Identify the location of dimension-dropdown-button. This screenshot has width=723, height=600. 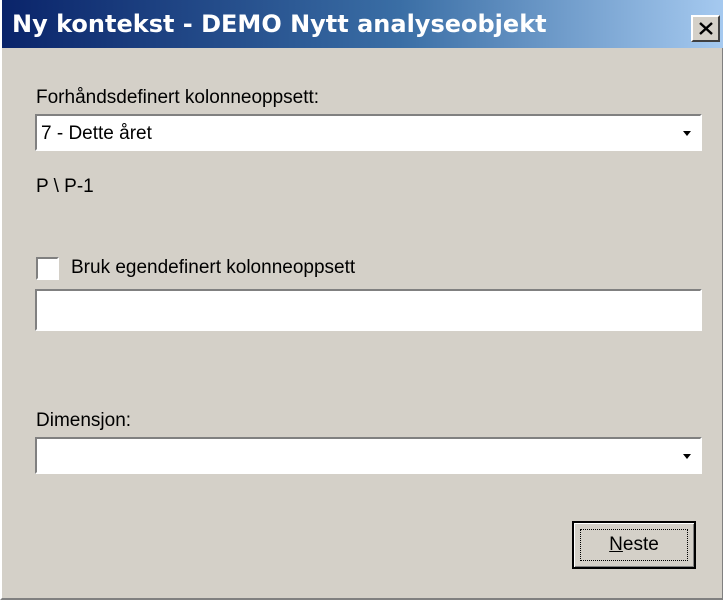
(686, 455).